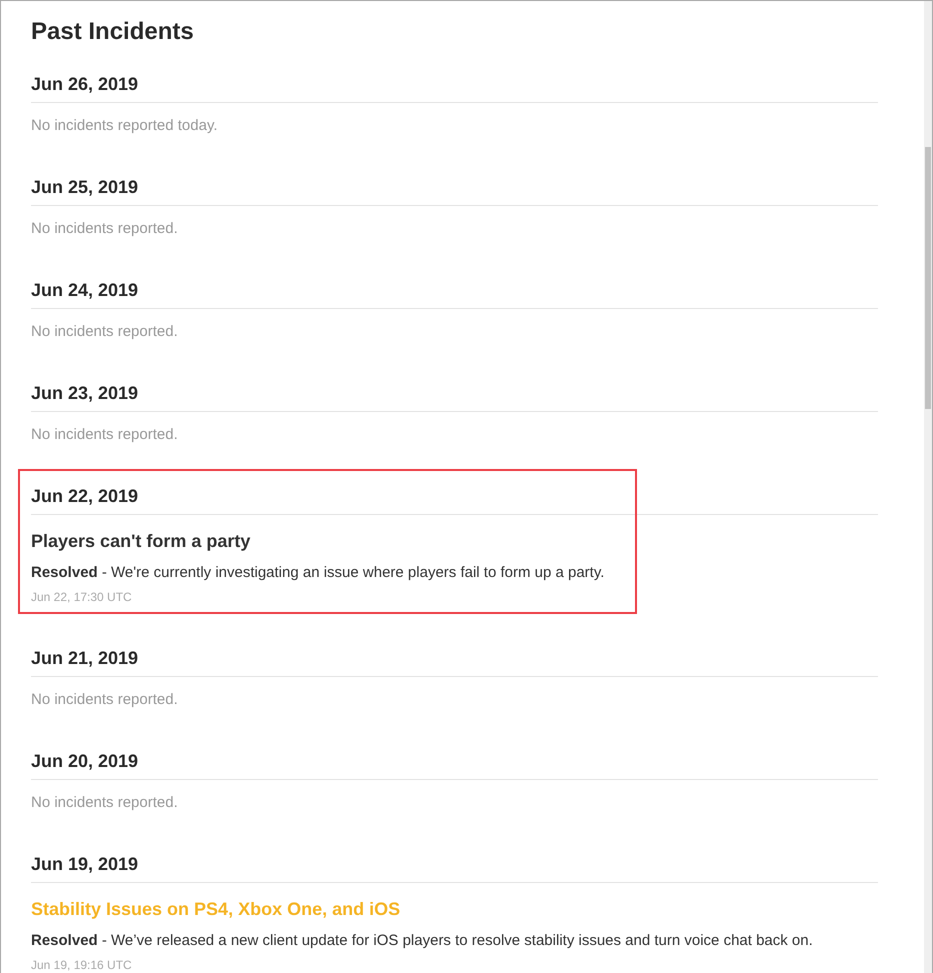 The height and width of the screenshot is (973, 933). Describe the element at coordinates (454, 867) in the screenshot. I see `date-heading: Jun 19, 2019` at that location.